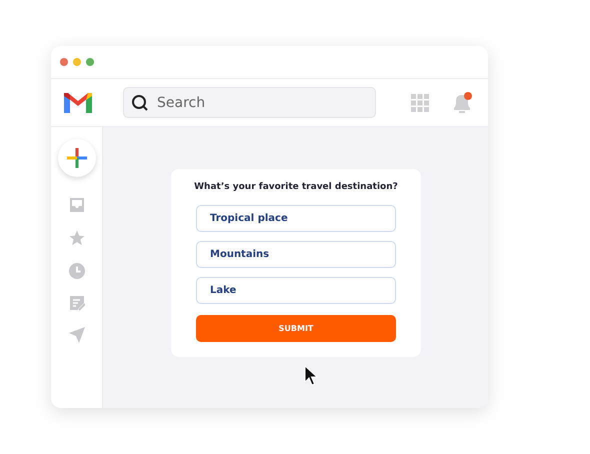 The width and height of the screenshot is (590, 454). Describe the element at coordinates (76, 335) in the screenshot. I see `send-icon` at that location.